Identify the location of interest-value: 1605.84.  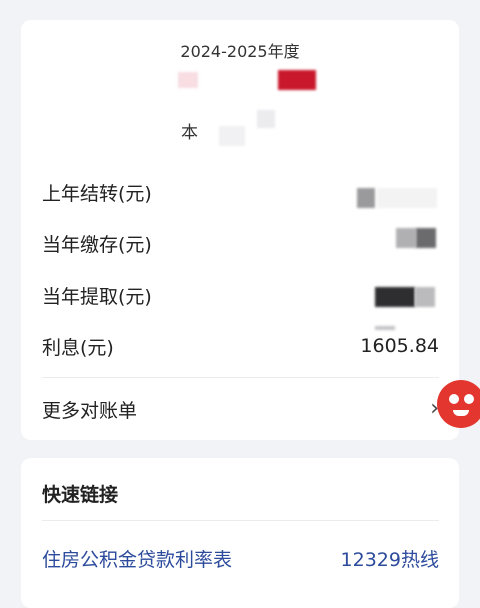
(399, 346).